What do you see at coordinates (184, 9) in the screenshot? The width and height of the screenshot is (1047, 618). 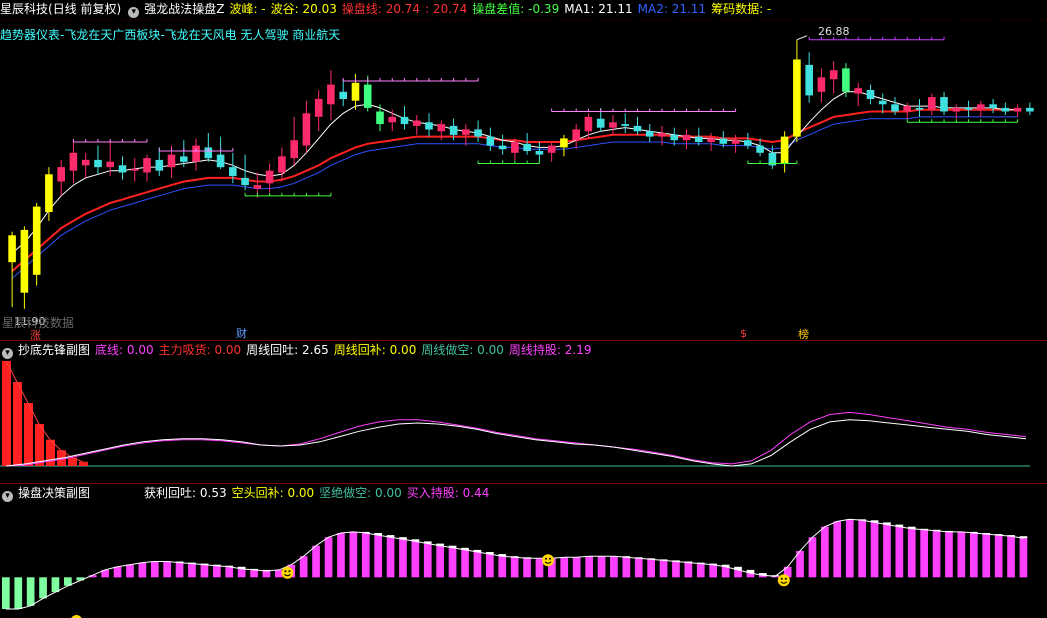 I see `indicator-name: 强龙战法操盘Z` at bounding box center [184, 9].